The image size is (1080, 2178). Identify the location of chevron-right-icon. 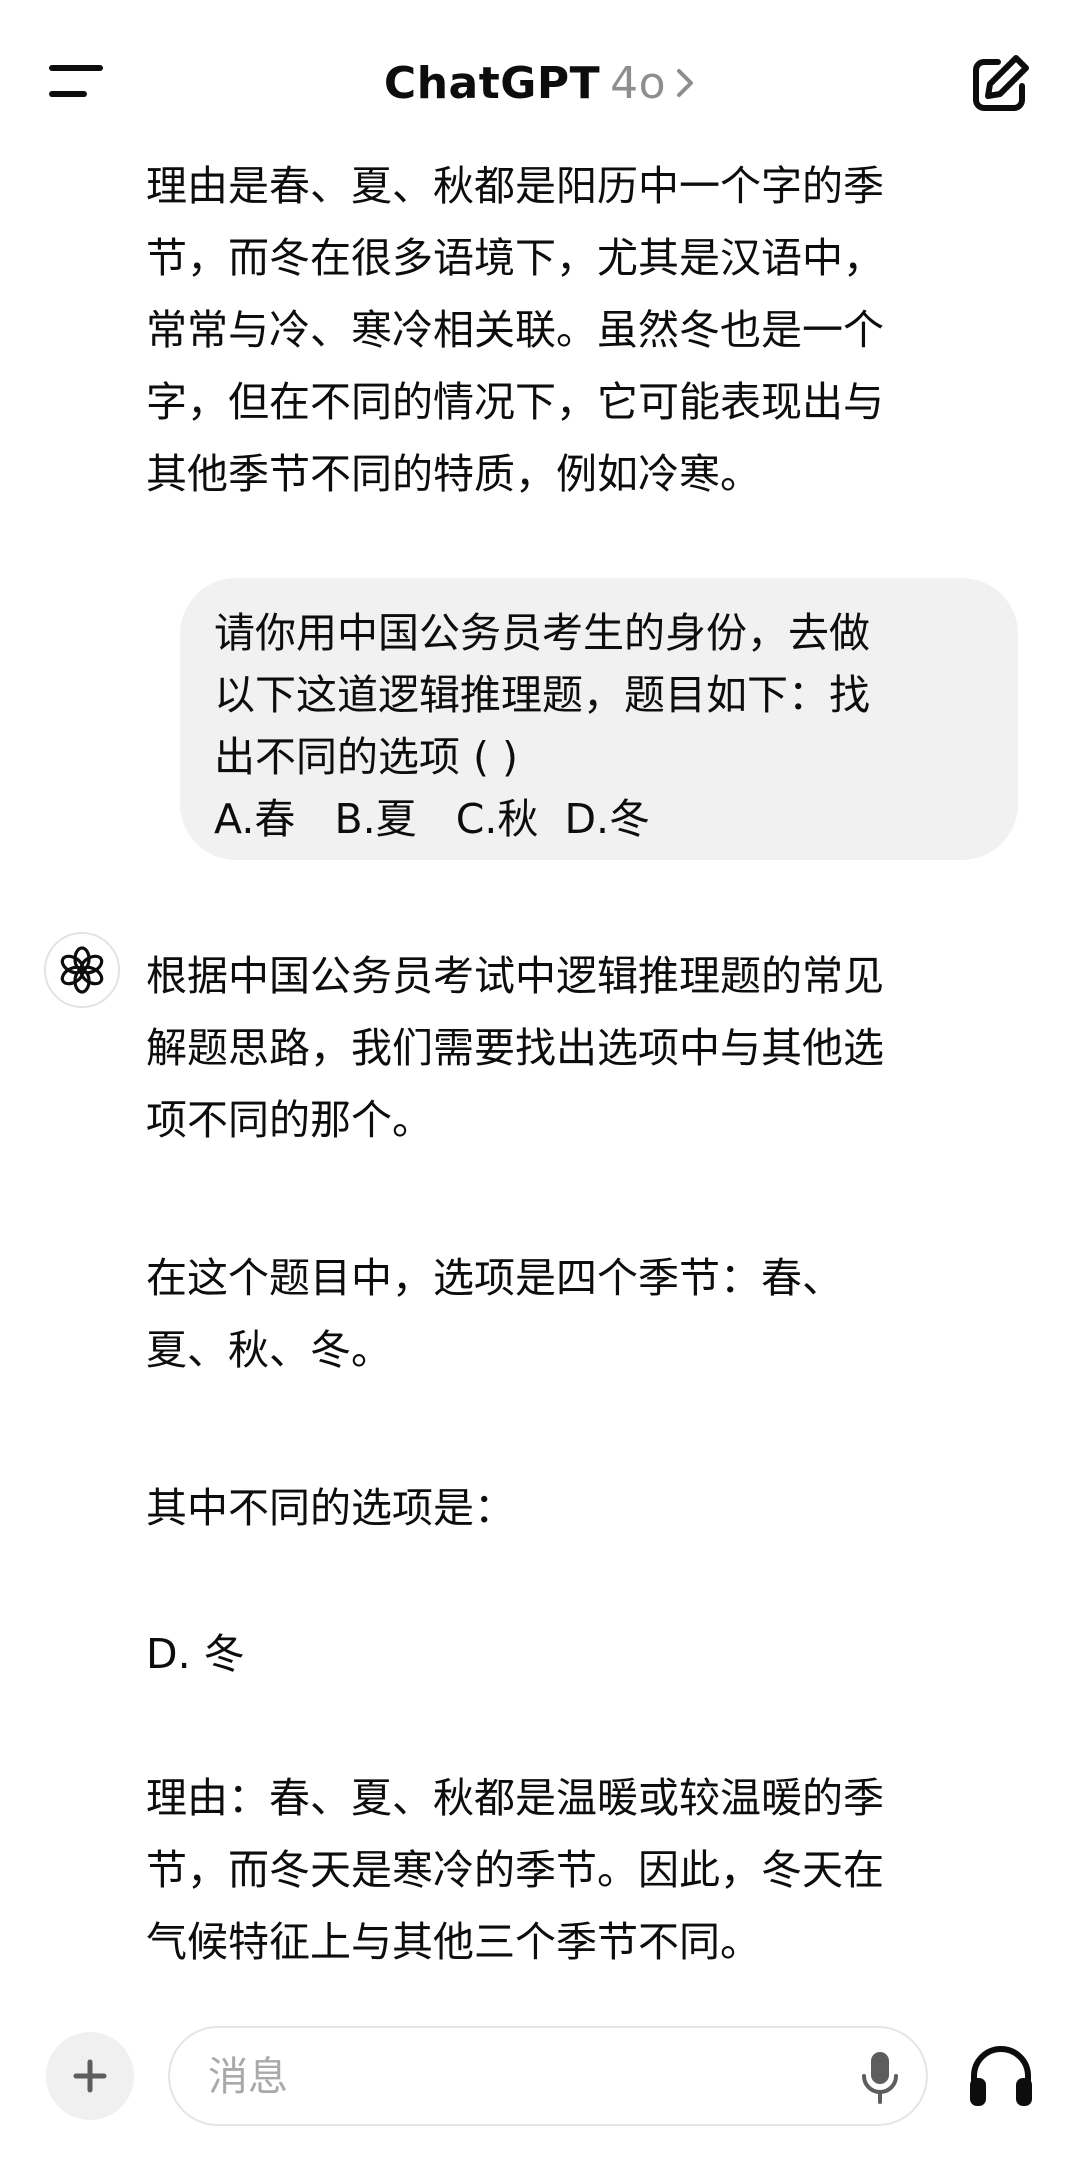
(685, 86).